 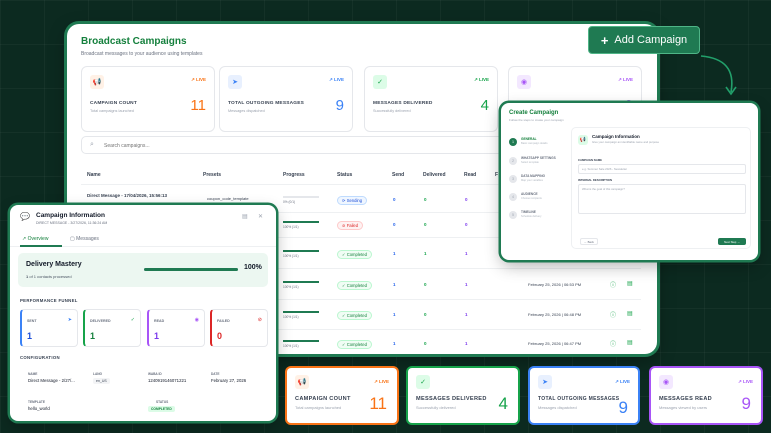 I want to click on send-count: 1, so click(x=394, y=314).